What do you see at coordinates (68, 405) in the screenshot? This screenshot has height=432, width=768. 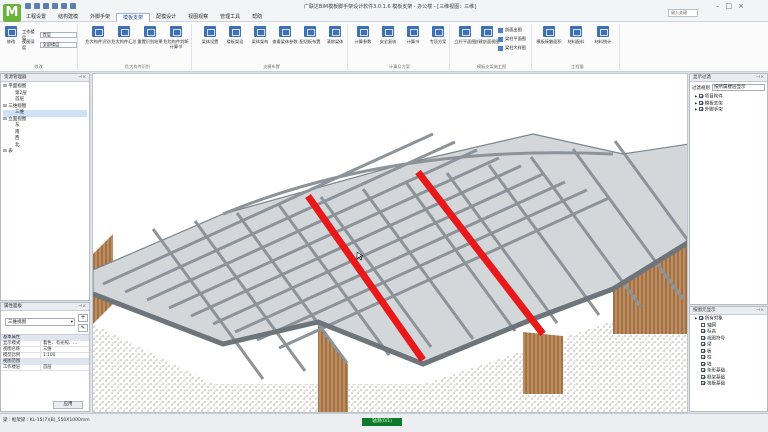 I see `apply-button: 应用` at bounding box center [68, 405].